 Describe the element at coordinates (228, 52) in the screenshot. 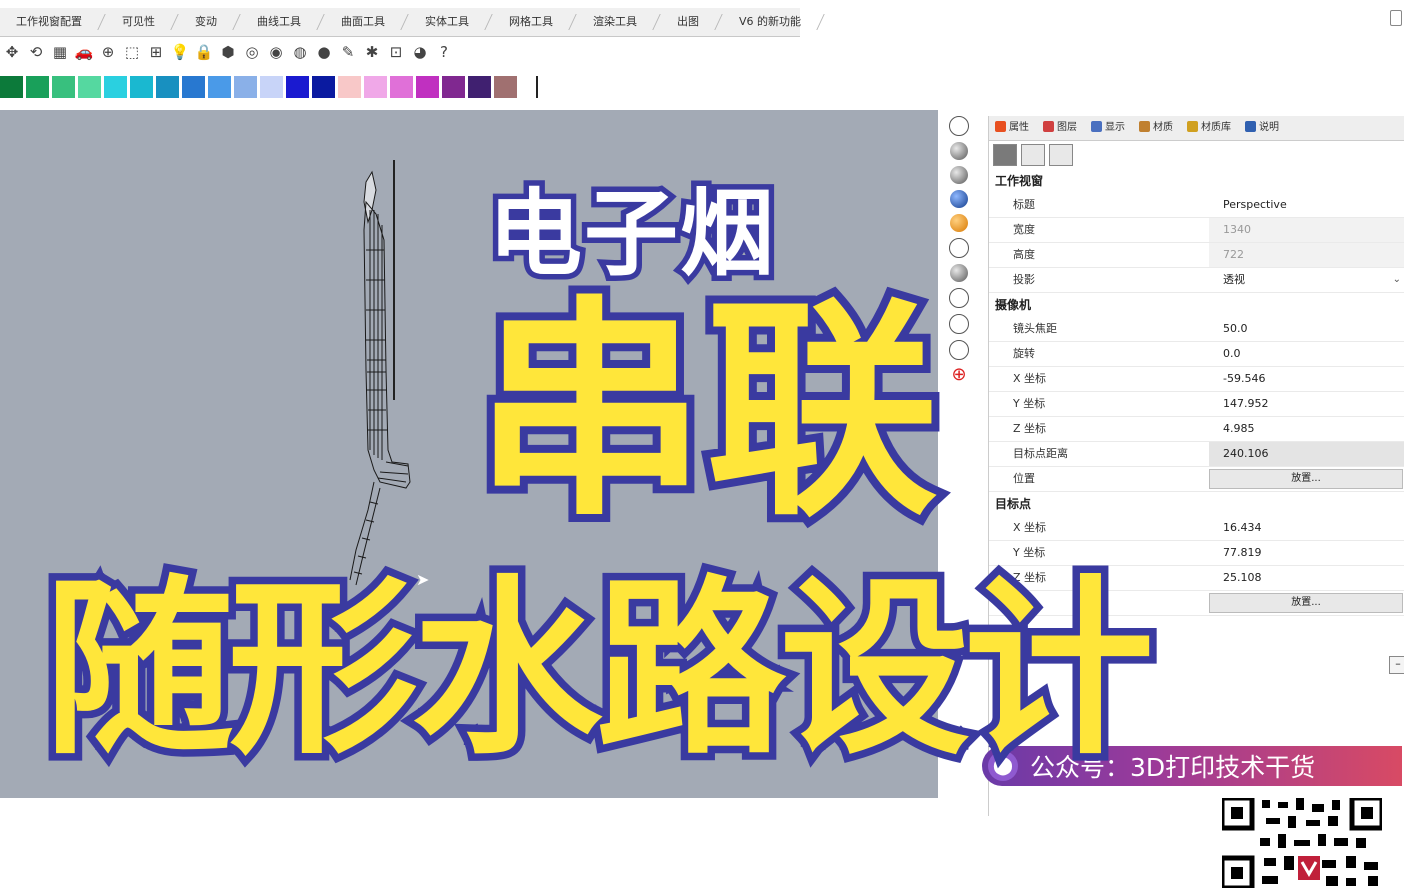

I see `shaded-icon: ⬢` at that location.